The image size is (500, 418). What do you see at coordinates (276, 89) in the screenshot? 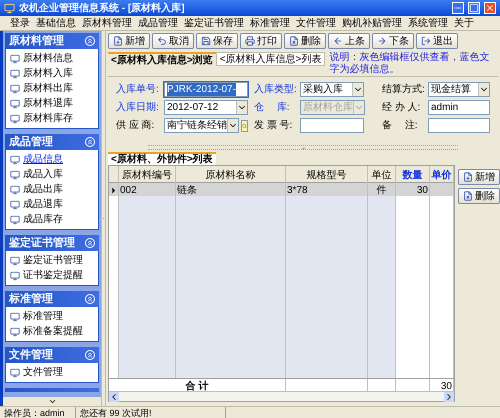
I see `field-label: 入库类型:` at bounding box center [276, 89].